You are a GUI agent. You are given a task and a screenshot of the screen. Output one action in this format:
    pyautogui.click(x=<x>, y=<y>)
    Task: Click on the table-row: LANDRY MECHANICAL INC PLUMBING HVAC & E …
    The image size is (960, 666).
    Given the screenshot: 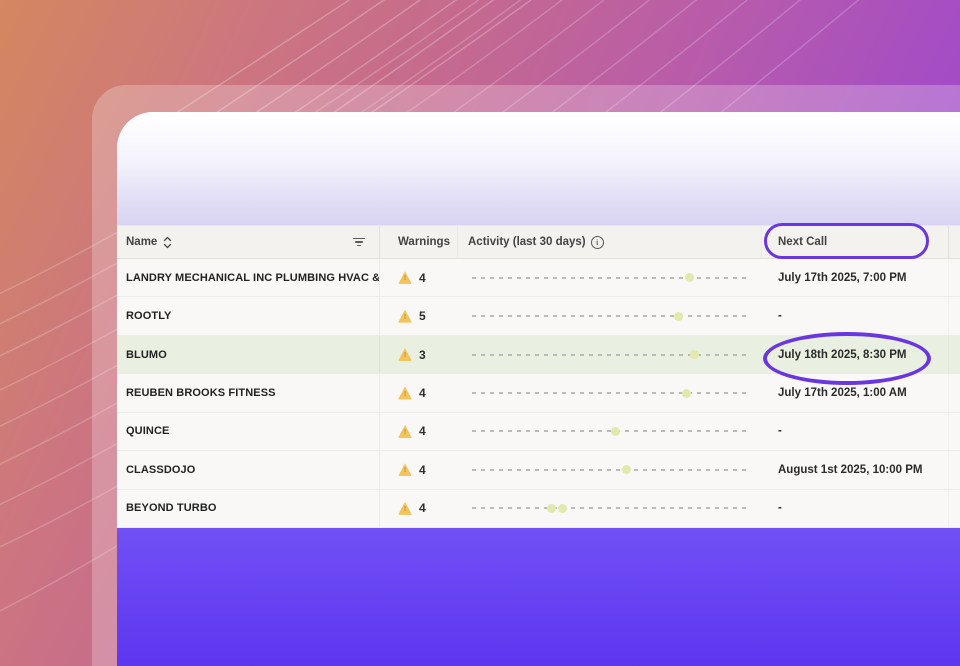 What is the action you would take?
    pyautogui.click(x=538, y=278)
    